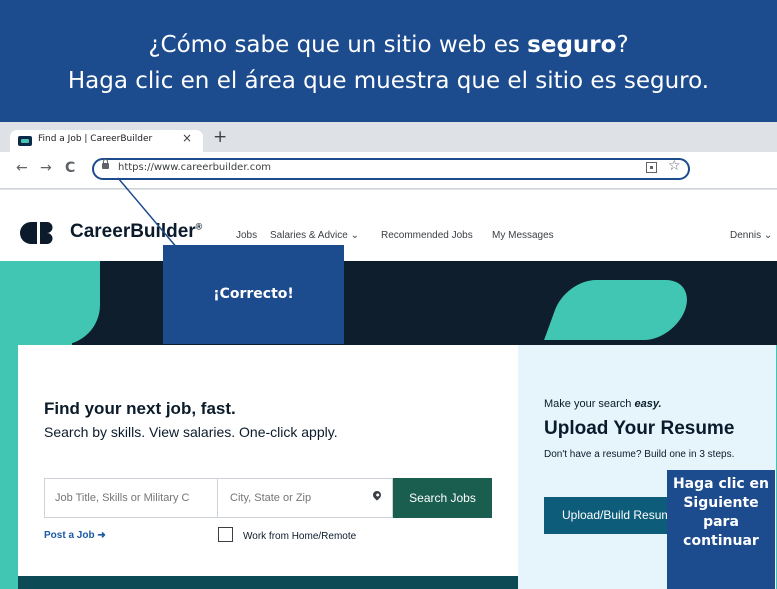 Image resolution: width=777 pixels, height=589 pixels. I want to click on qr-code-icon, so click(651, 167).